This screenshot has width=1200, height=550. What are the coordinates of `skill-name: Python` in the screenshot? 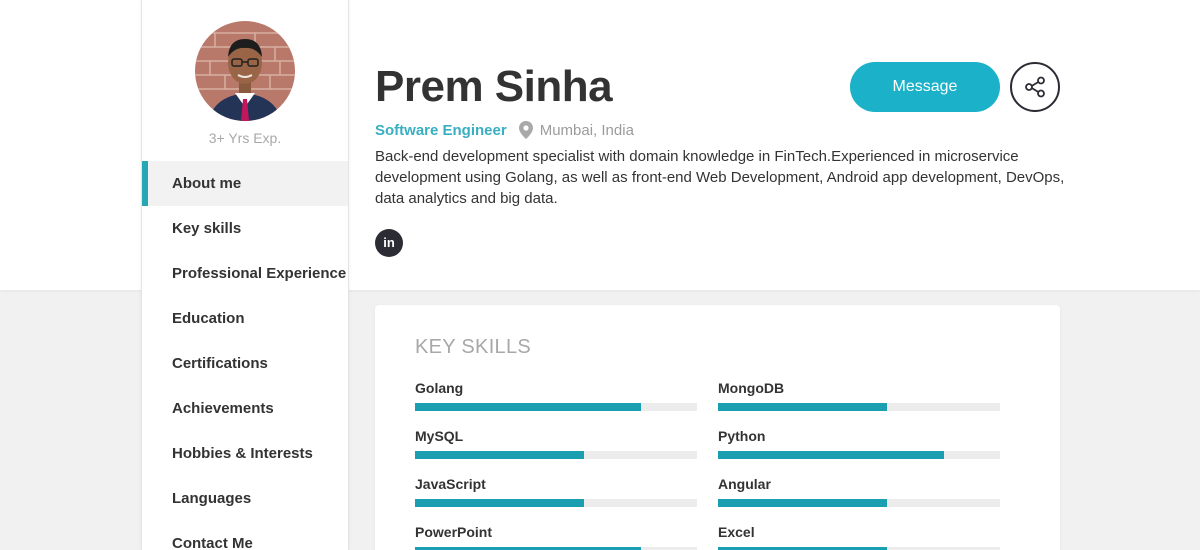 It's located at (742, 436).